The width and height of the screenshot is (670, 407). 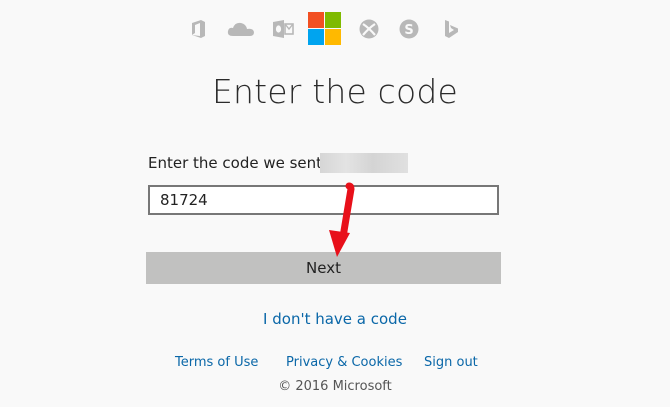 I want to click on redacted-recipient, so click(x=364, y=163).